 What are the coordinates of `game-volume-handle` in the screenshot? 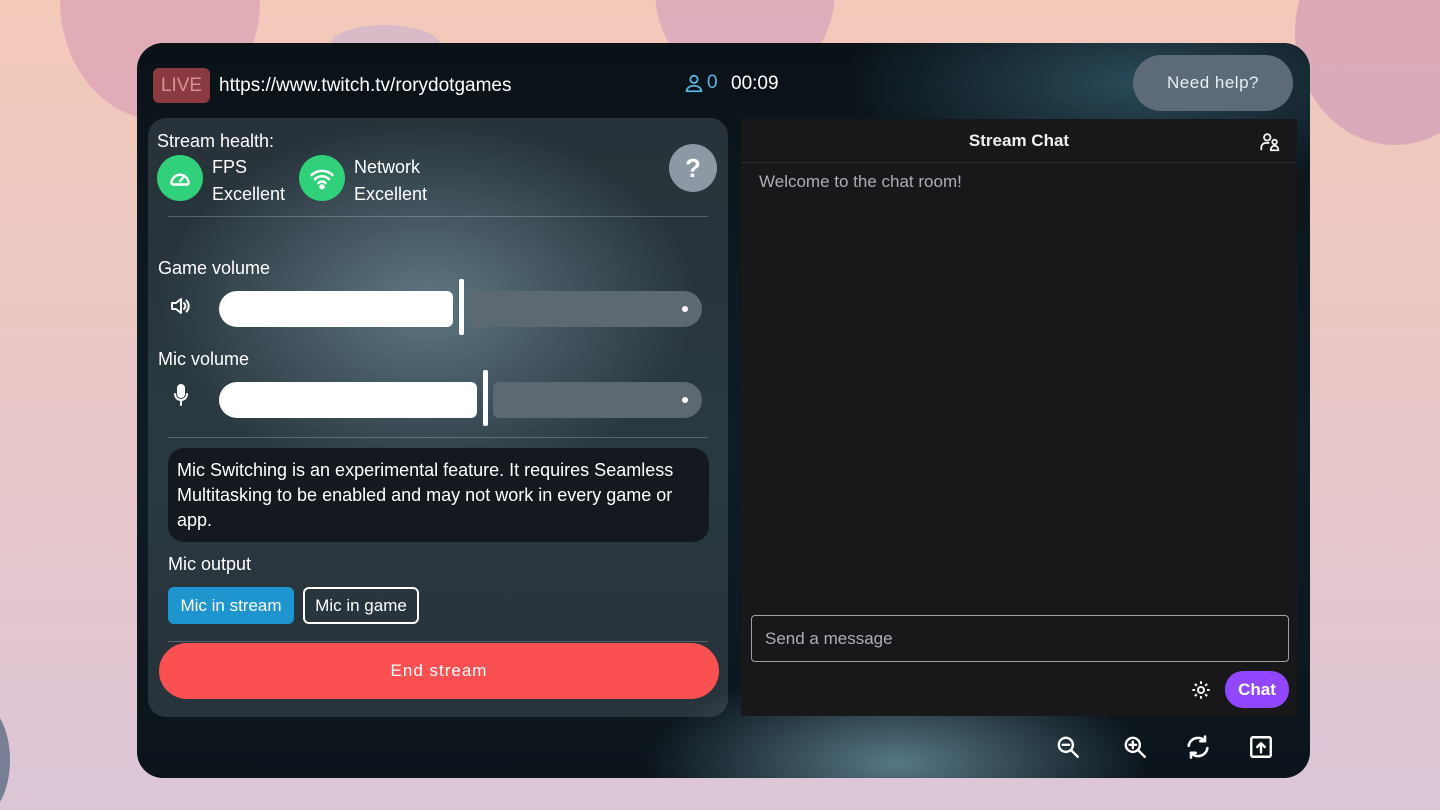 It's located at (461, 307).